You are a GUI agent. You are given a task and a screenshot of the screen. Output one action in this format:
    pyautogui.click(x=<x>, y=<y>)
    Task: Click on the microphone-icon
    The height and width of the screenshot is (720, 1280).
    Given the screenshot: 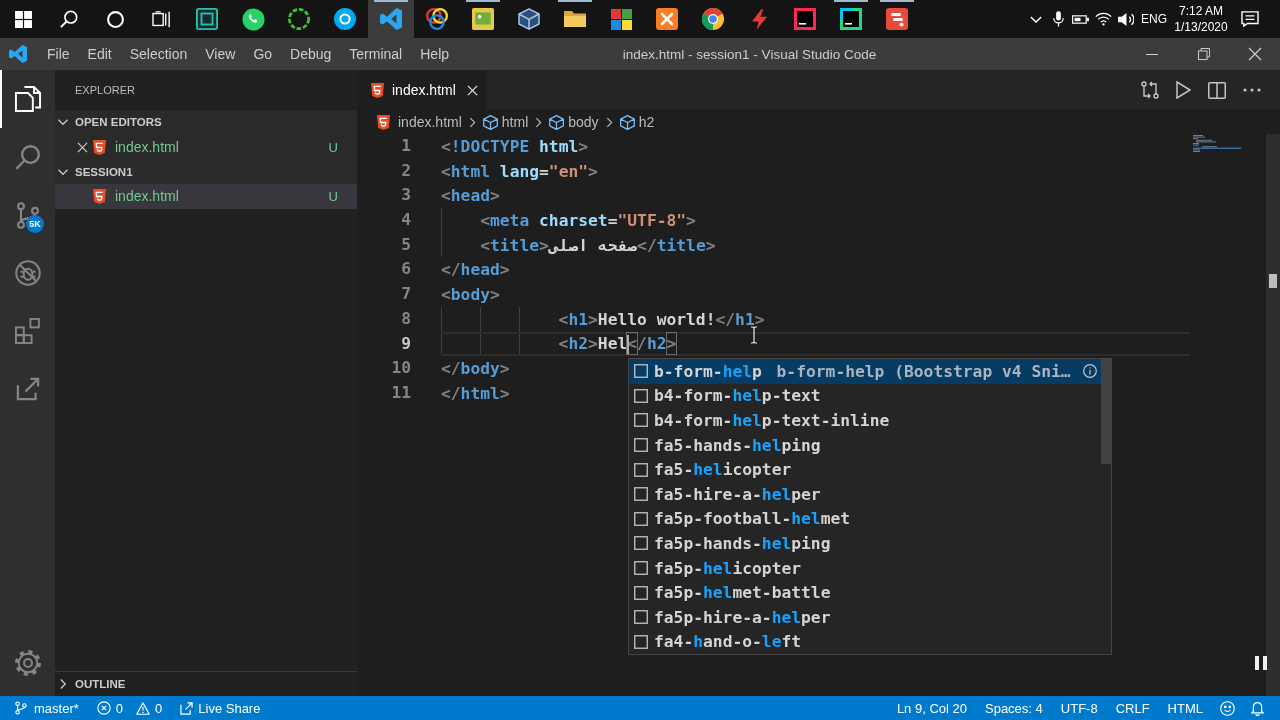 What is the action you would take?
    pyautogui.click(x=1058, y=19)
    